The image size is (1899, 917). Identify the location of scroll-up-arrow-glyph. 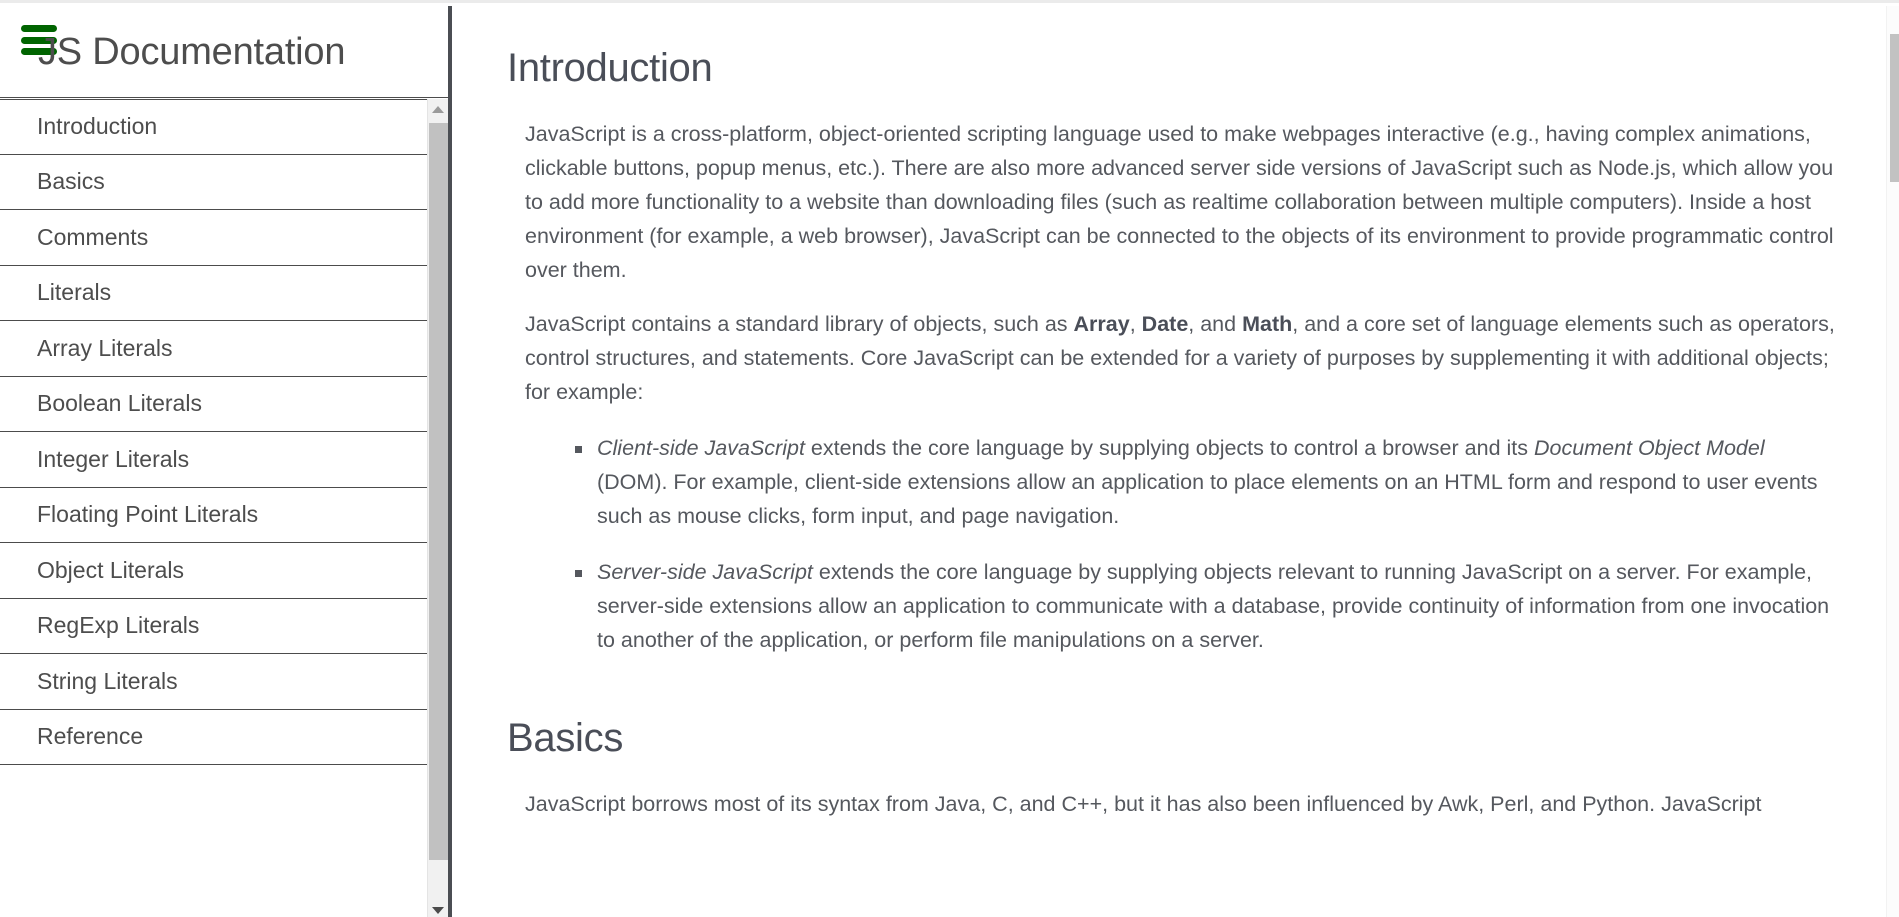
(438, 109).